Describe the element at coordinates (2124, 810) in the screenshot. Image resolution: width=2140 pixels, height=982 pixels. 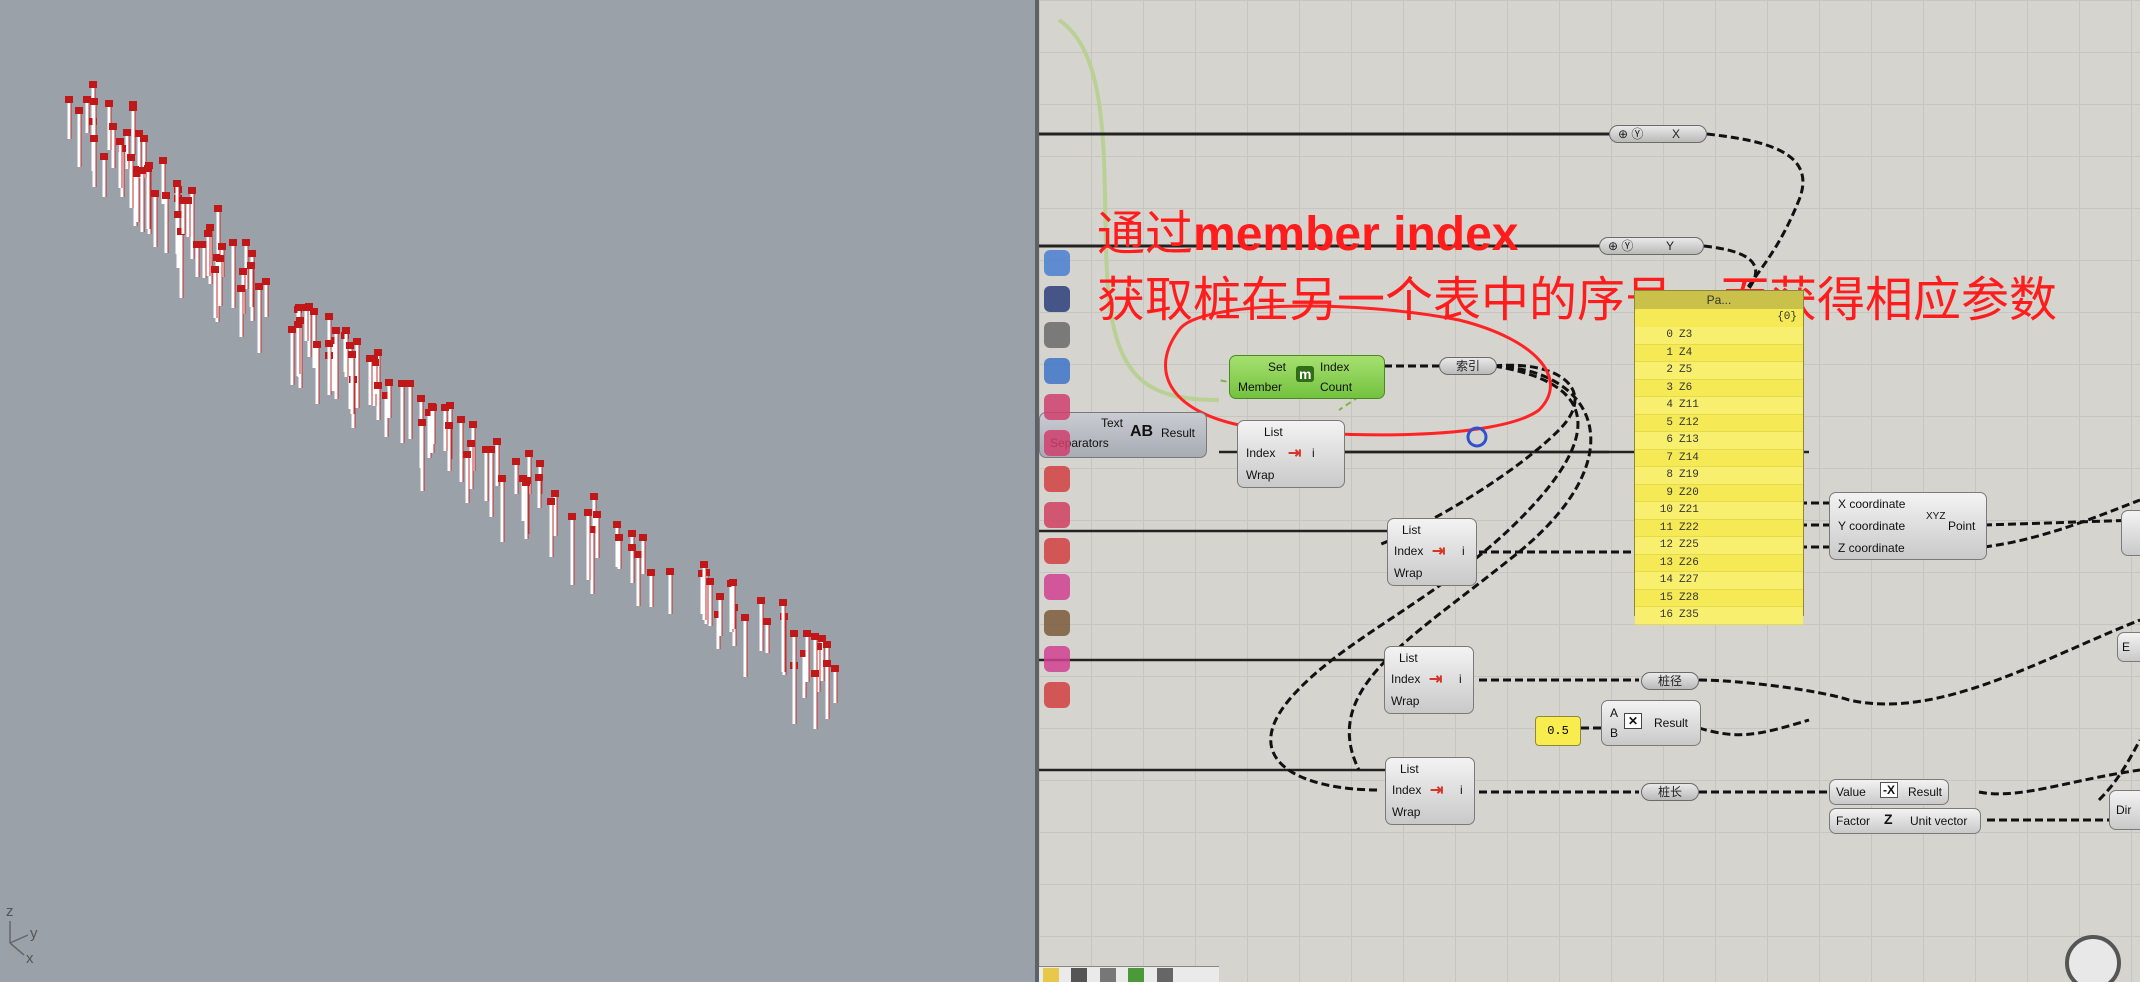
I see `partial-component-right-bottom: Dir` at that location.